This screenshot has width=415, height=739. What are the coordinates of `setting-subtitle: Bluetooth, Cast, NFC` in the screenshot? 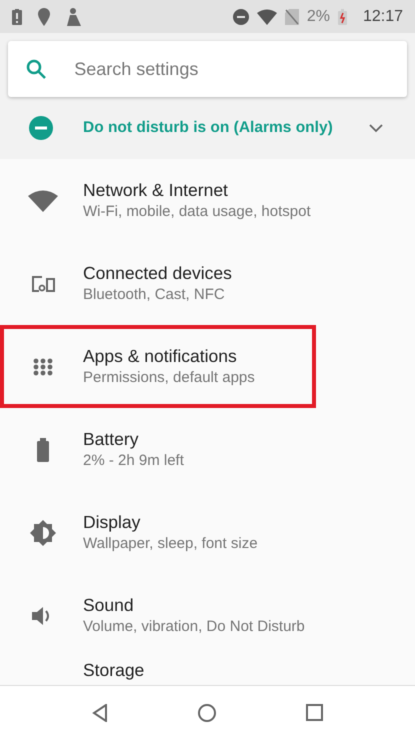 It's located at (154, 294).